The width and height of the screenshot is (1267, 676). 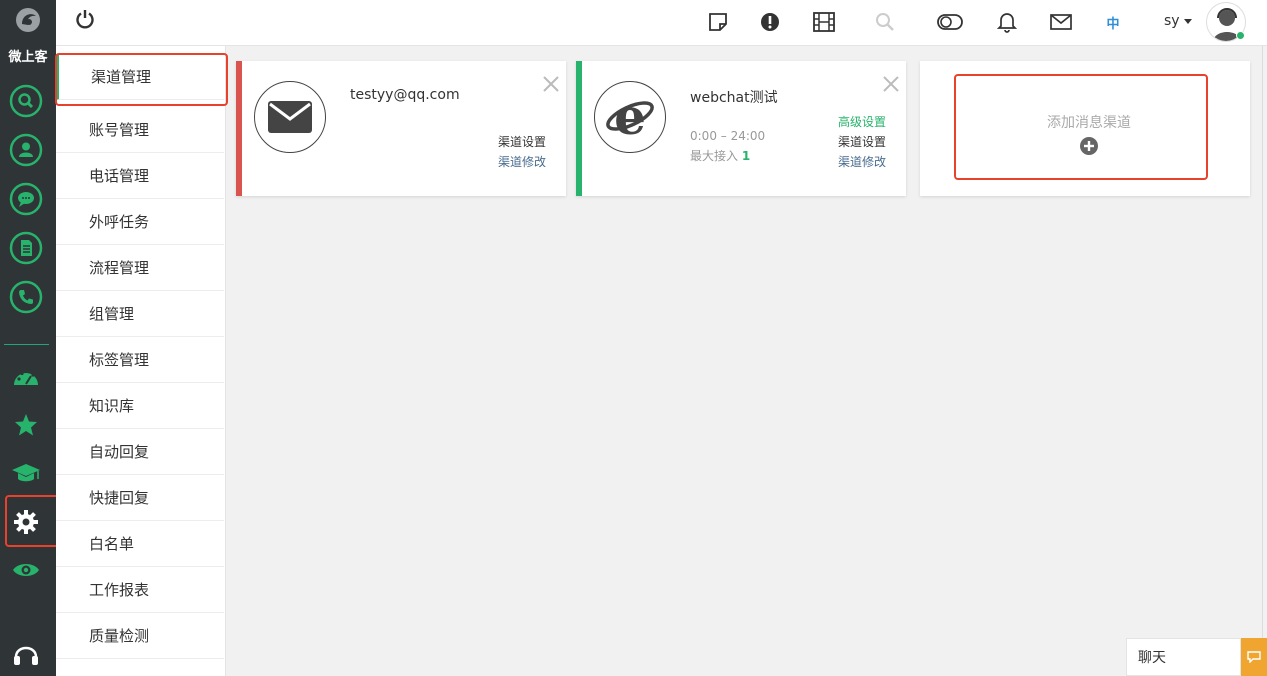 I want to click on gear-highlight-box, so click(x=33, y=521).